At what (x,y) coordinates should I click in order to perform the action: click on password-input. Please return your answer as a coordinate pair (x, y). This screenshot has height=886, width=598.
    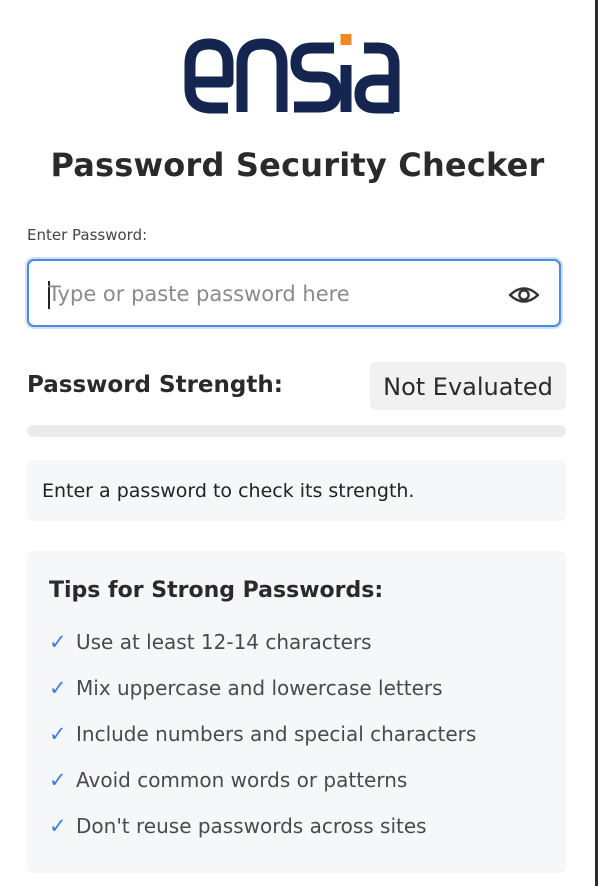
    Looking at the image, I should click on (268, 294).